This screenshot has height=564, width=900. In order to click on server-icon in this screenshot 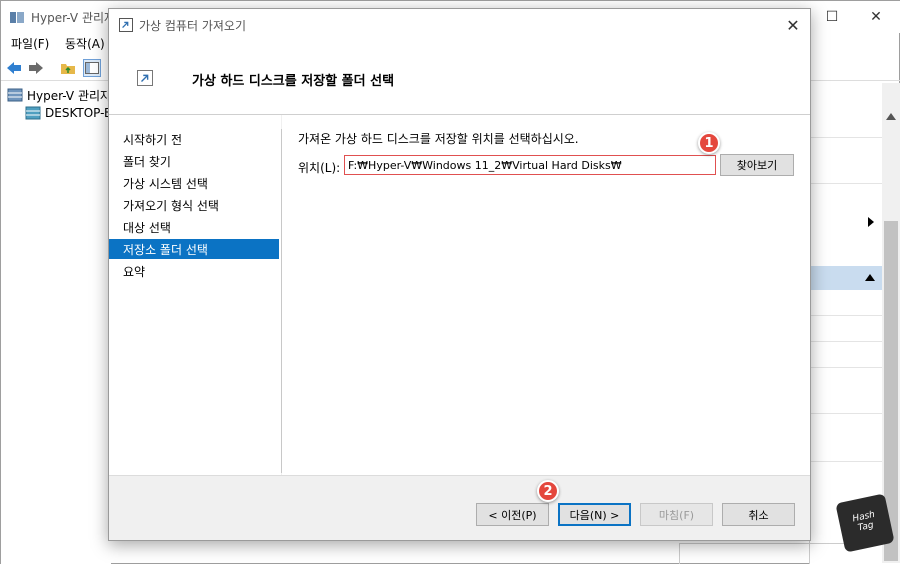, I will do `click(15, 95)`.